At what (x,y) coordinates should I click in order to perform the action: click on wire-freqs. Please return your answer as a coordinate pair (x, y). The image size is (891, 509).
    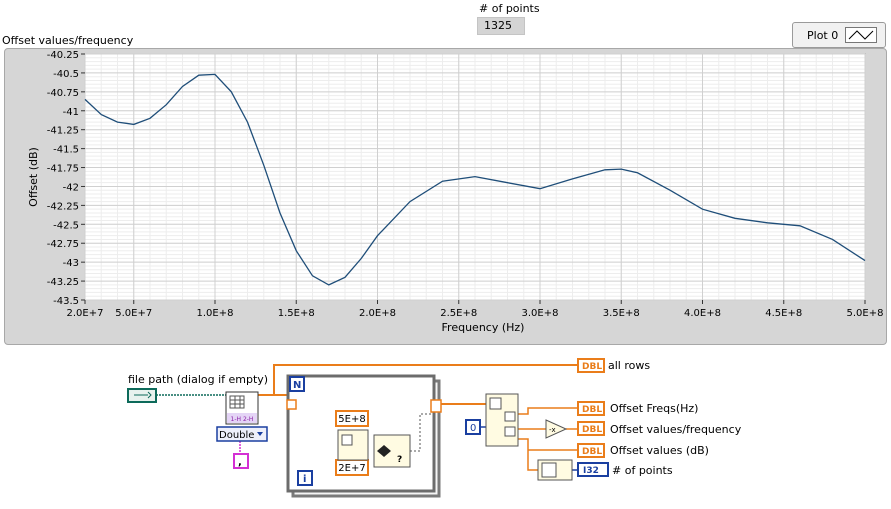
    Looking at the image, I should click on (548, 411).